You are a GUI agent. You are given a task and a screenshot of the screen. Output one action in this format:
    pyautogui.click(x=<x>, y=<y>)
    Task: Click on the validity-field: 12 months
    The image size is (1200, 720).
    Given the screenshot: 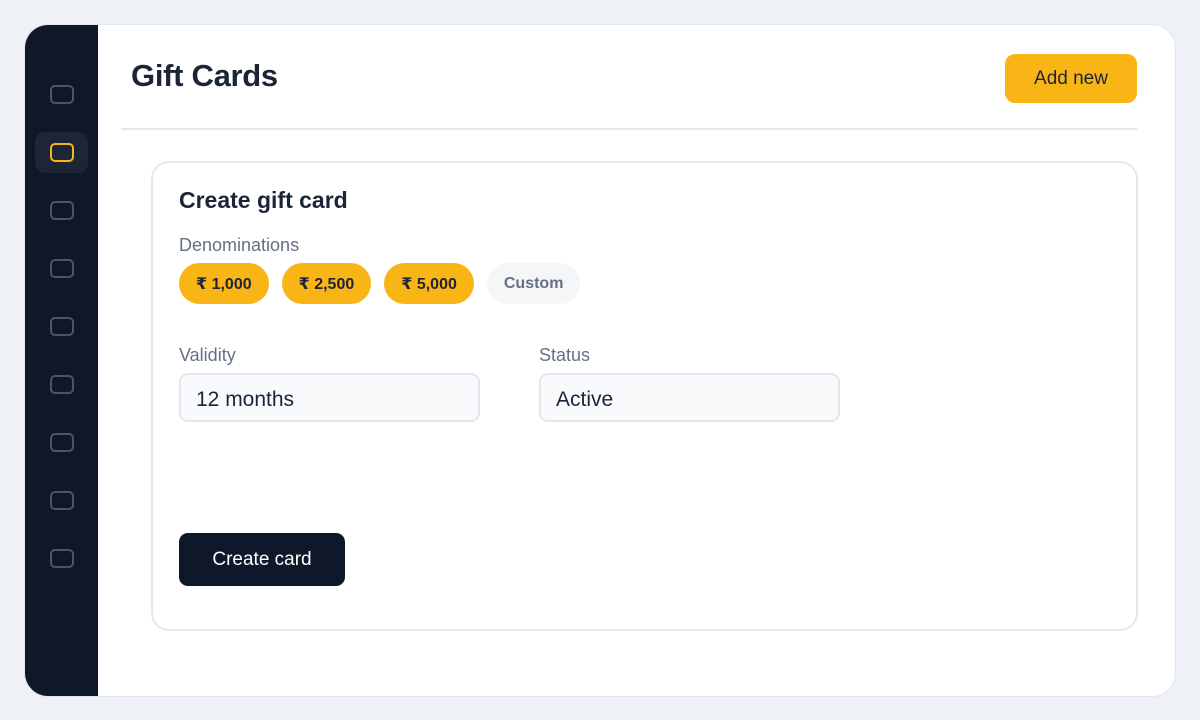 What is the action you would take?
    pyautogui.click(x=329, y=397)
    